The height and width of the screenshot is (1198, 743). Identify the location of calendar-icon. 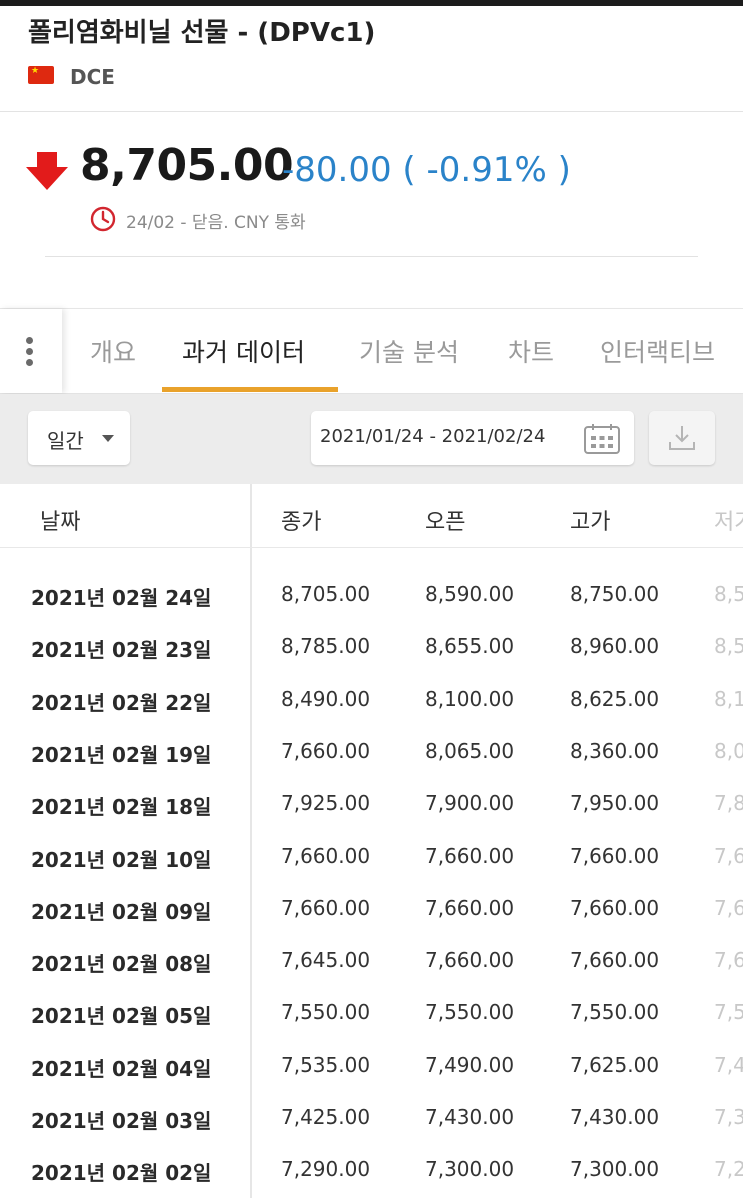
(602, 439).